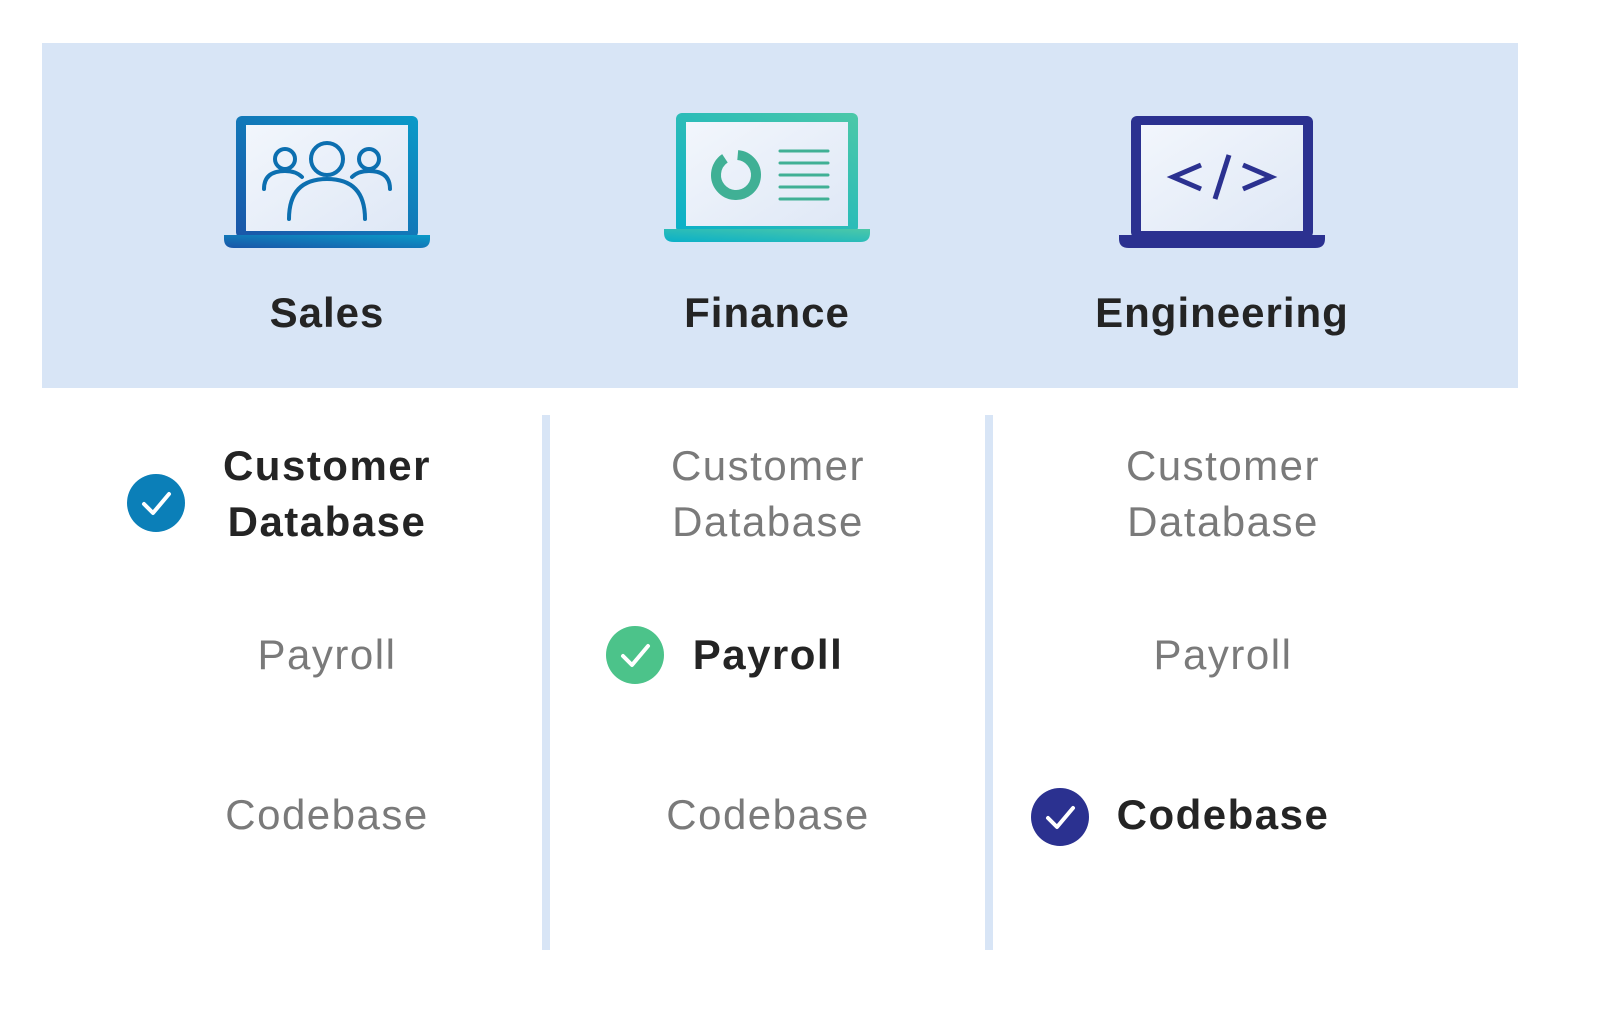 The width and height of the screenshot is (1600, 1022). What do you see at coordinates (767, 312) in the screenshot?
I see `department-title: Finance` at bounding box center [767, 312].